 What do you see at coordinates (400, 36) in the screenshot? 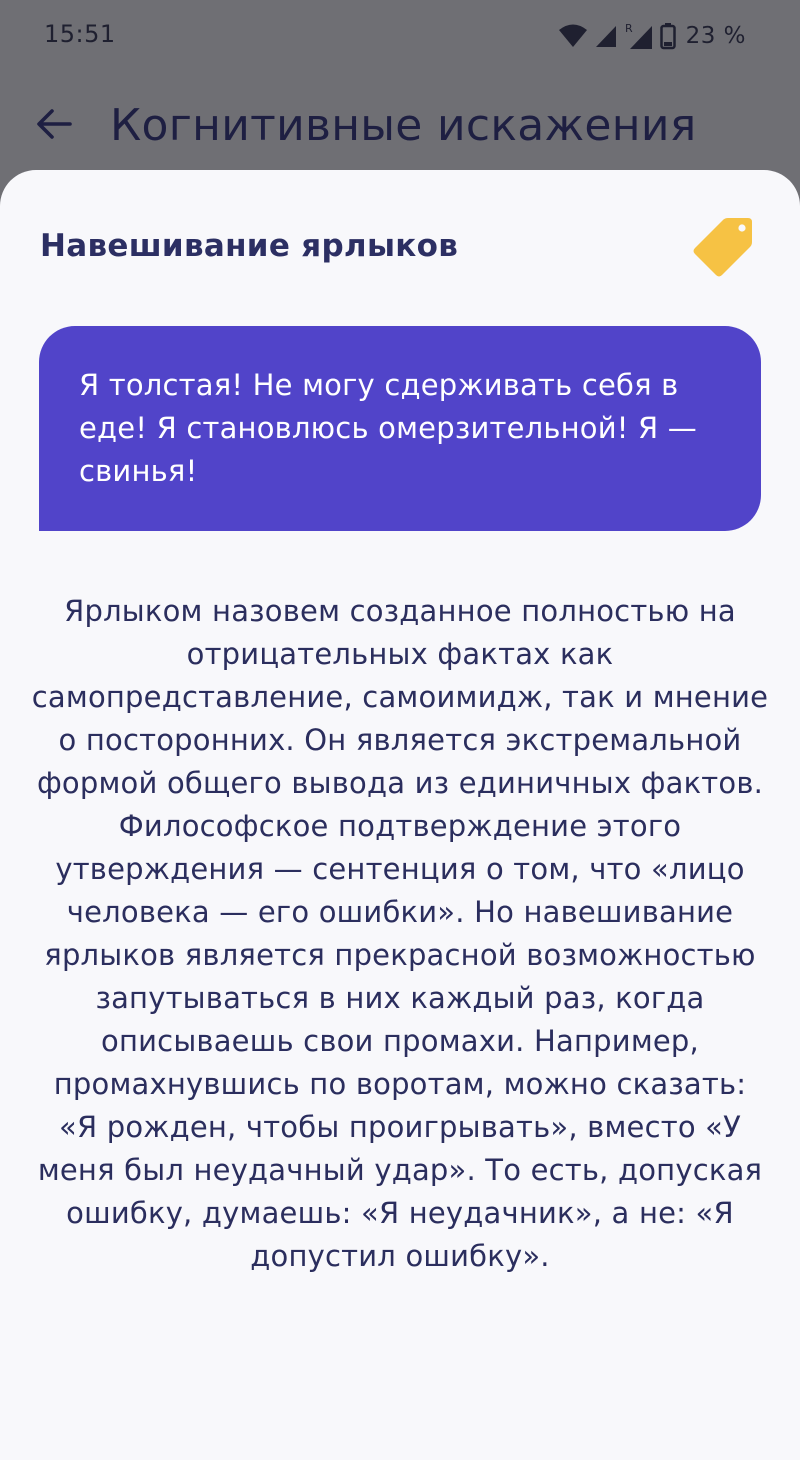
I see `status-bar: 15:51 R 23 %` at bounding box center [400, 36].